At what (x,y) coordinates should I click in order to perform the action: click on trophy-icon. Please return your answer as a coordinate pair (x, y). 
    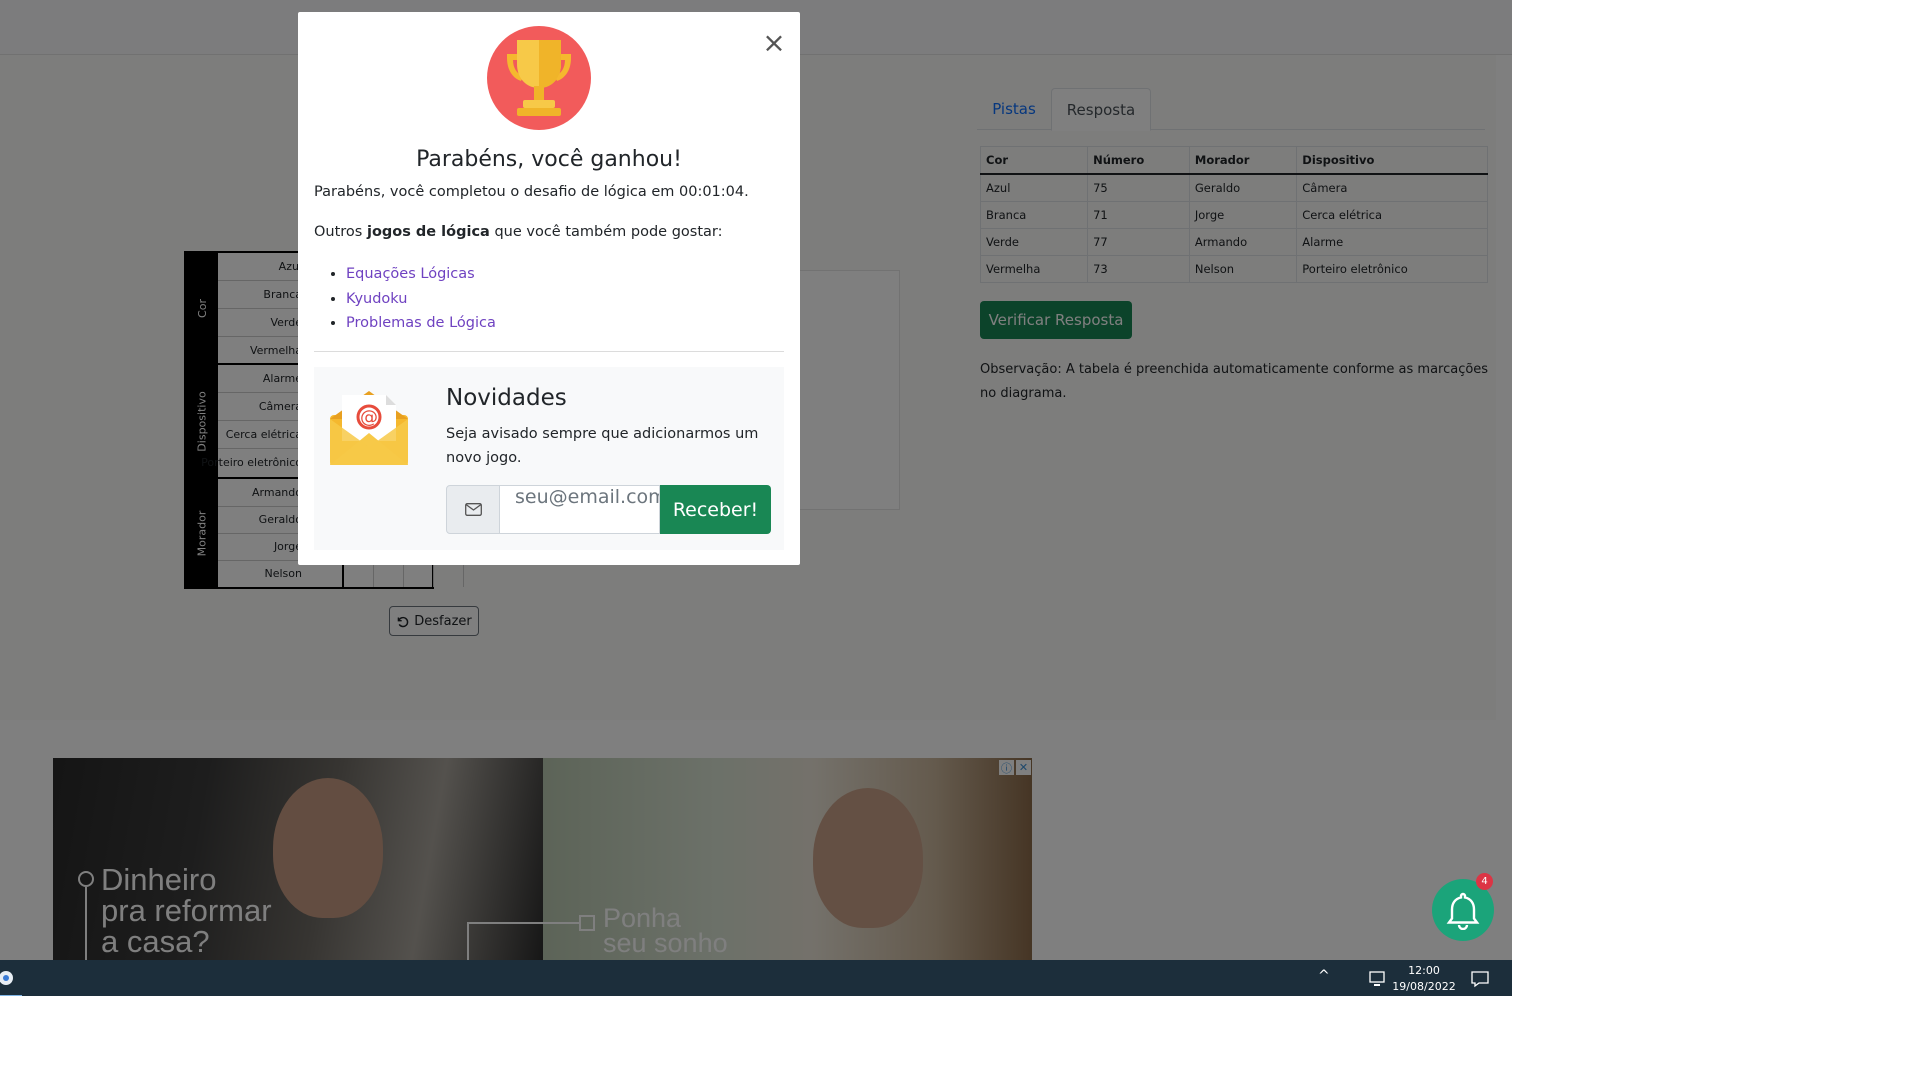
    Looking at the image, I should click on (539, 78).